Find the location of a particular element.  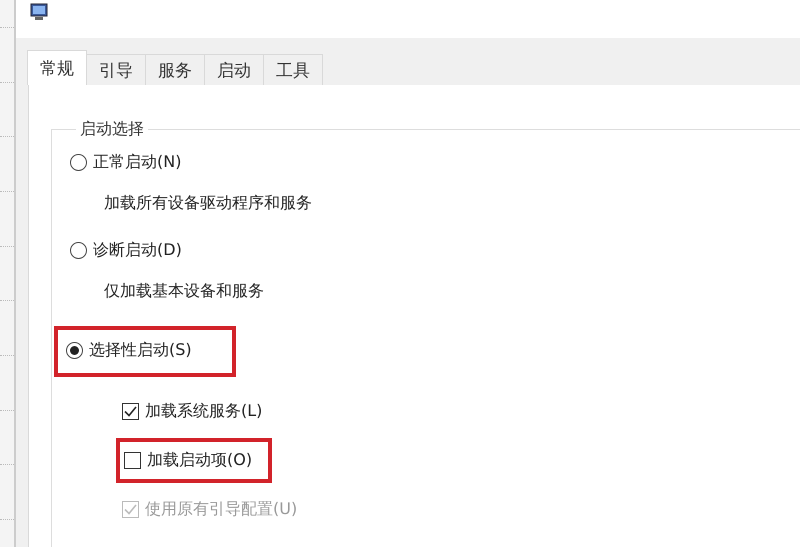

option-description: 加载所有设备驱动程序和服务 is located at coordinates (208, 203).